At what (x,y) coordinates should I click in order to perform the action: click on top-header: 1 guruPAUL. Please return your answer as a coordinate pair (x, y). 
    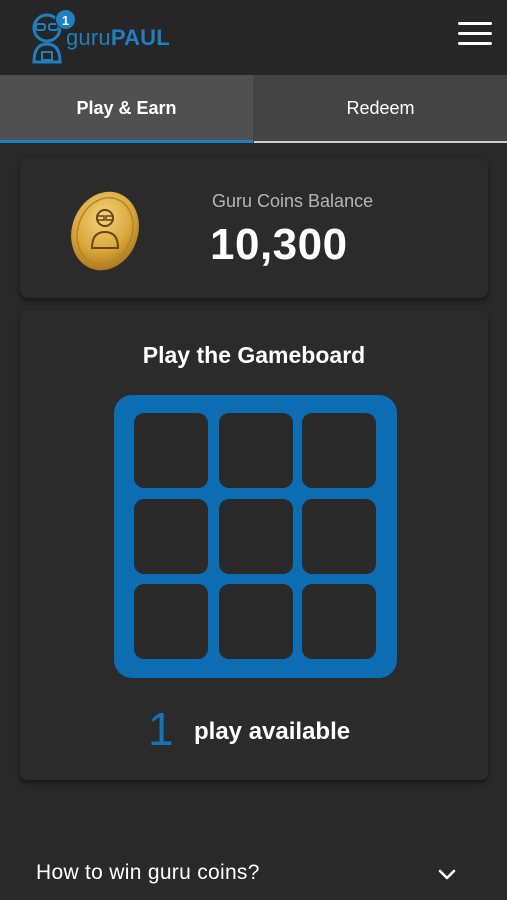
    Looking at the image, I should click on (253, 37).